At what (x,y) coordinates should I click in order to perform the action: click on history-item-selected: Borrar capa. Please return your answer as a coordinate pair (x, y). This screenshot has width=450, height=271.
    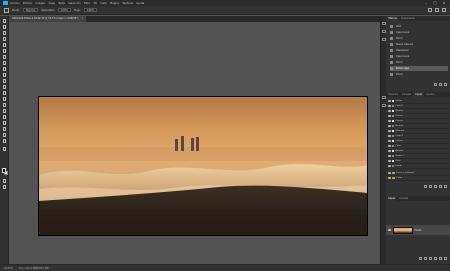
    Looking at the image, I should click on (419, 68).